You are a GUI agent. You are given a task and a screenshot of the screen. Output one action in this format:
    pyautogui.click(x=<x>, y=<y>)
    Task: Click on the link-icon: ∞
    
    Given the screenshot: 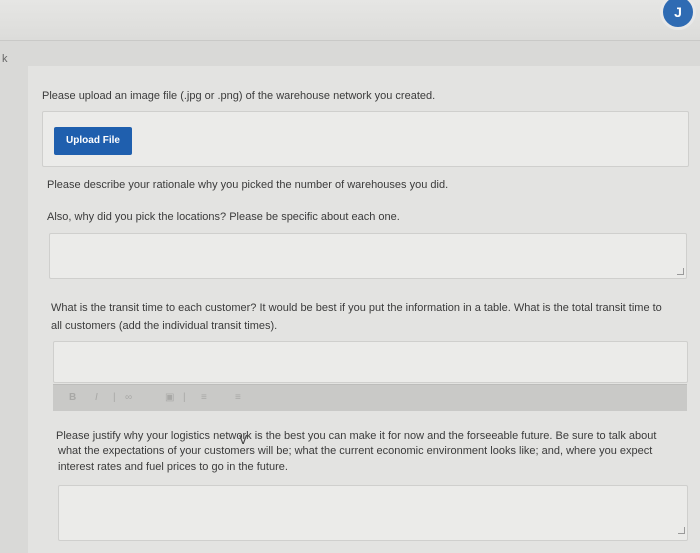 What is the action you would take?
    pyautogui.click(x=128, y=397)
    